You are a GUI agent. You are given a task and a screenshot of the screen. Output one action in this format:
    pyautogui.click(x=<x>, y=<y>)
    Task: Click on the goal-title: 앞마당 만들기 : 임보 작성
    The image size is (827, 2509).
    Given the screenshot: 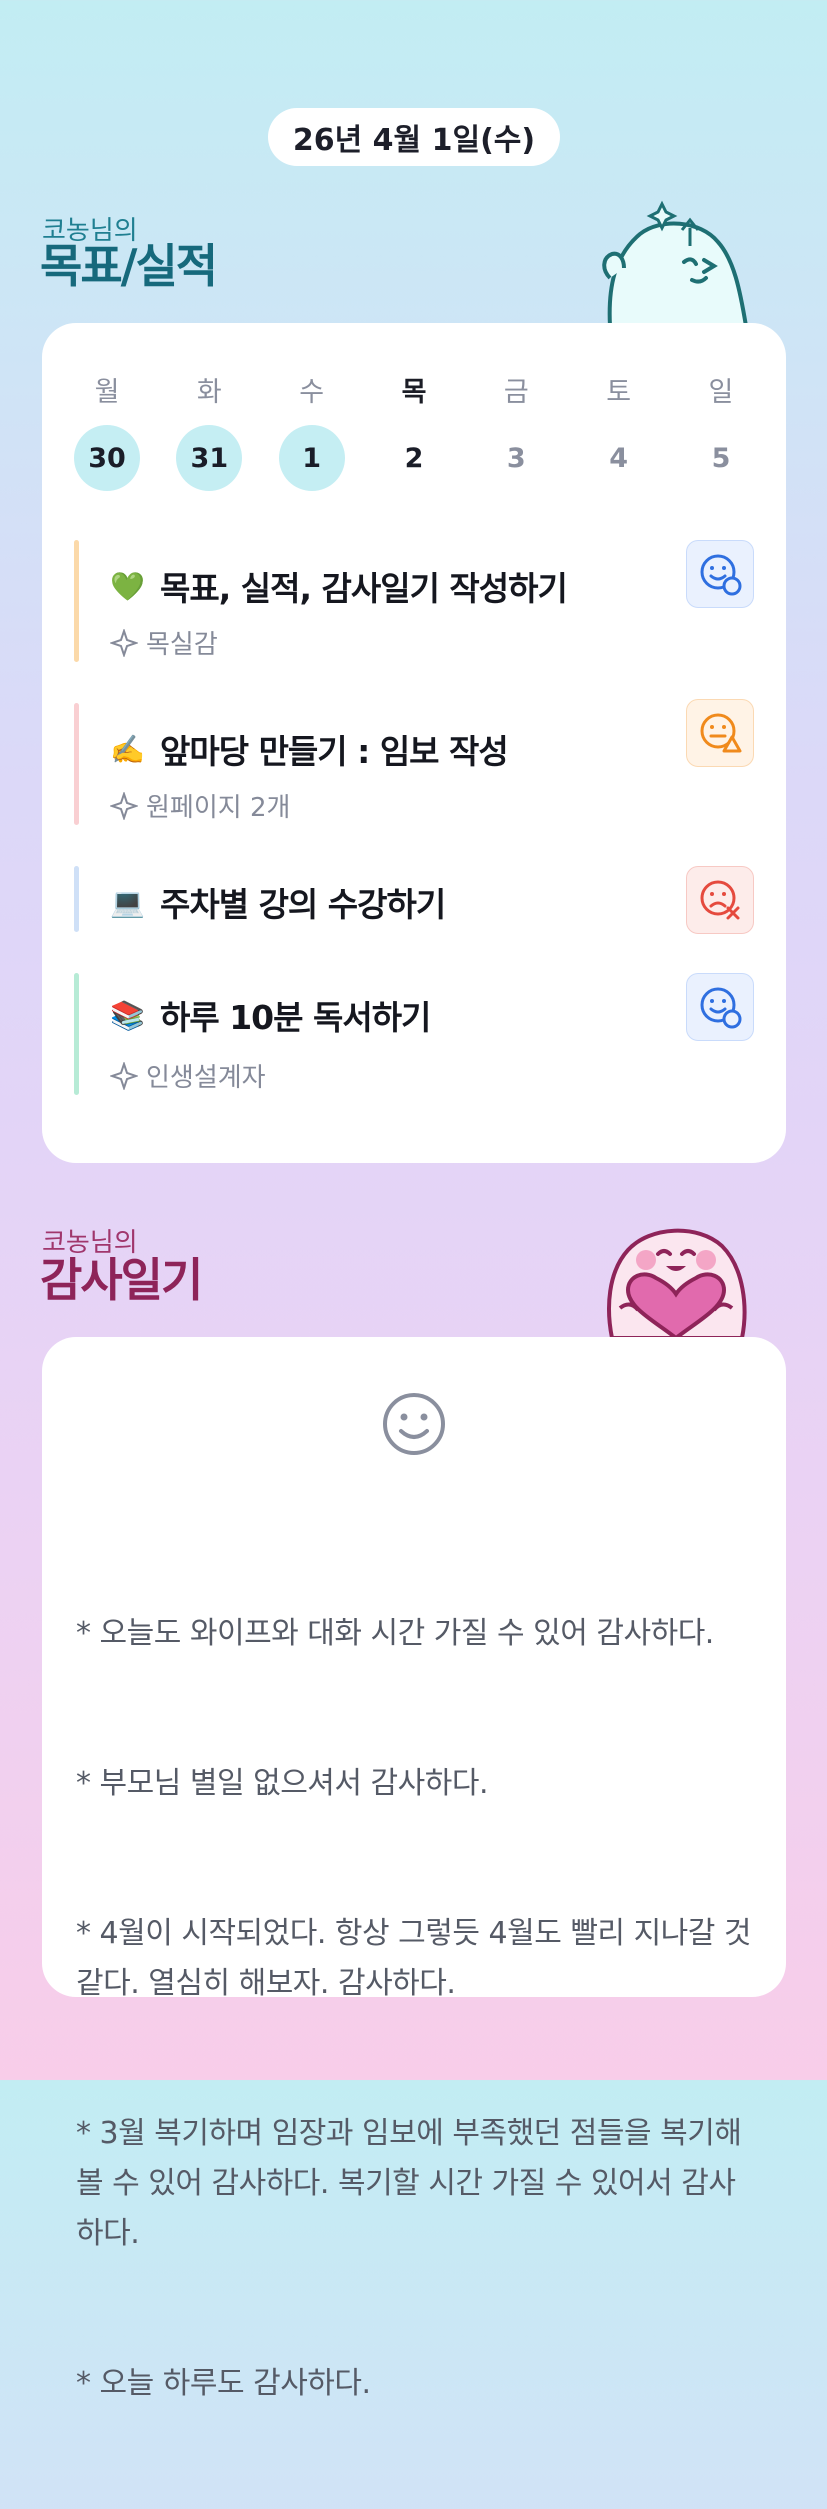 What is the action you would take?
    pyautogui.click(x=334, y=751)
    